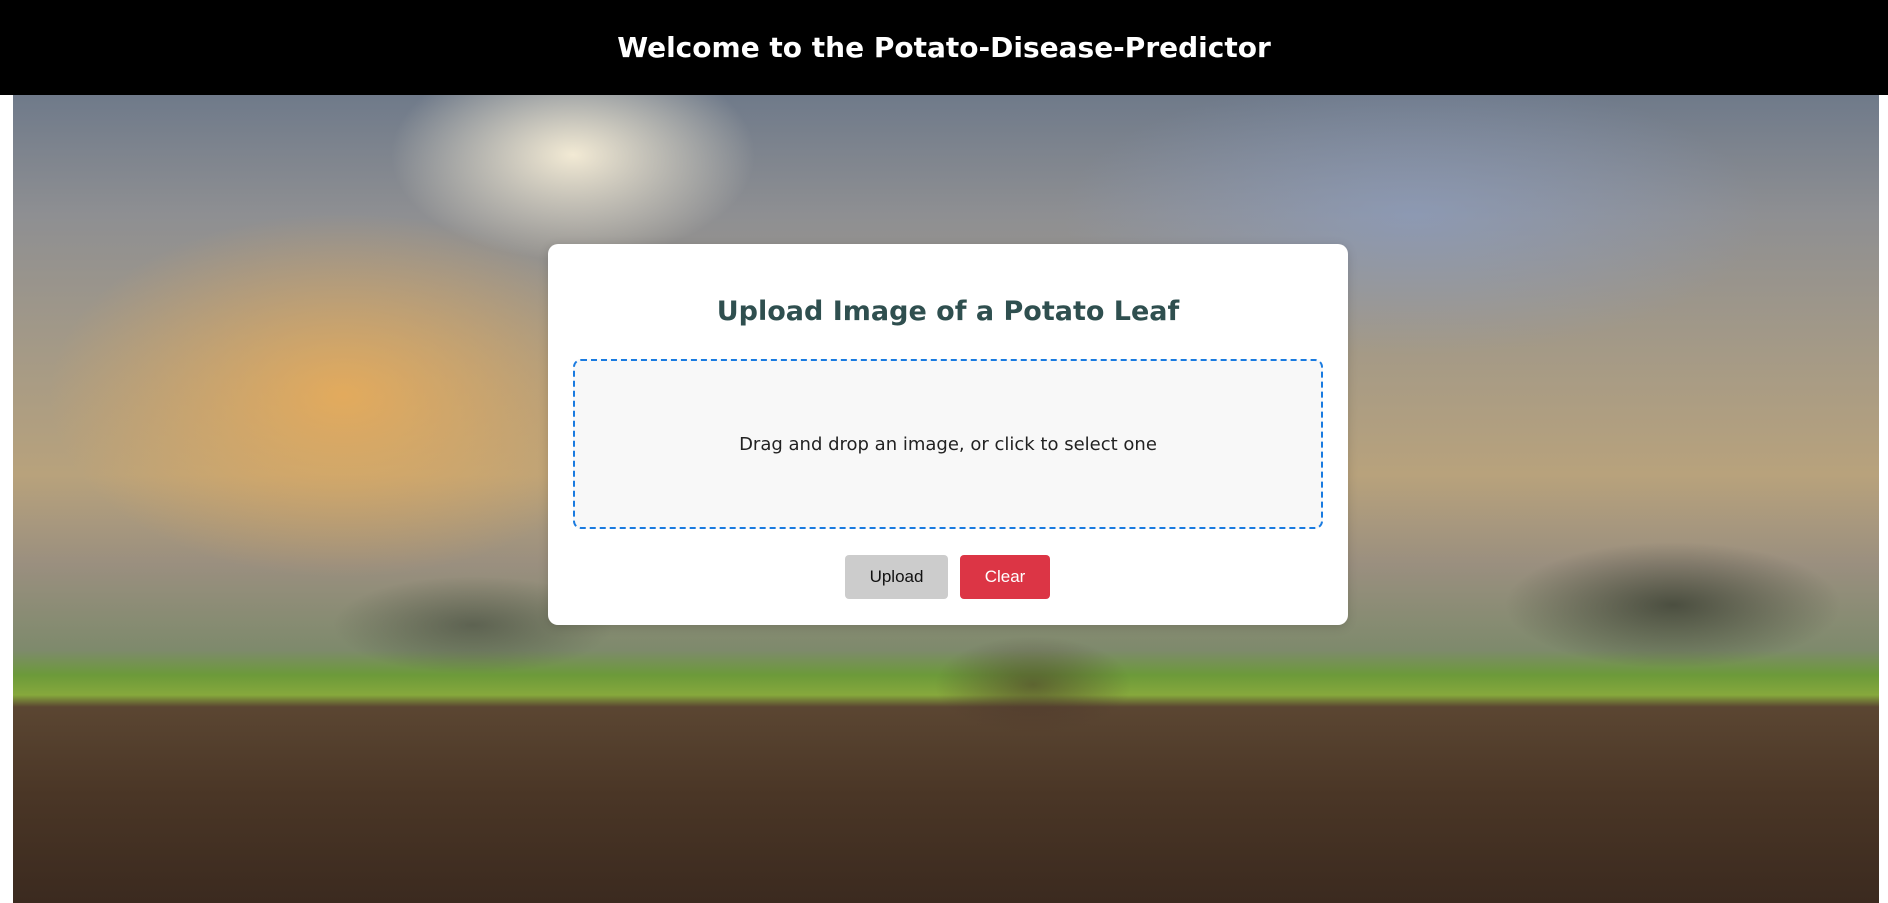 Image resolution: width=1888 pixels, height=903 pixels. I want to click on clear-button: Clear, so click(1005, 577).